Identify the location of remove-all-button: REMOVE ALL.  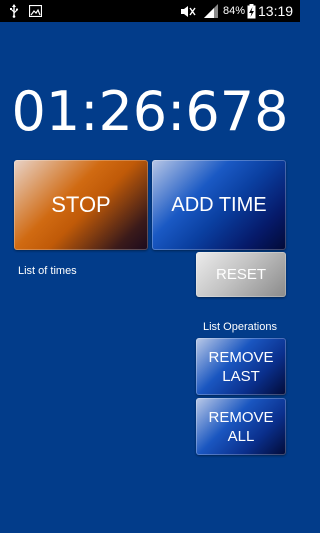
(241, 426).